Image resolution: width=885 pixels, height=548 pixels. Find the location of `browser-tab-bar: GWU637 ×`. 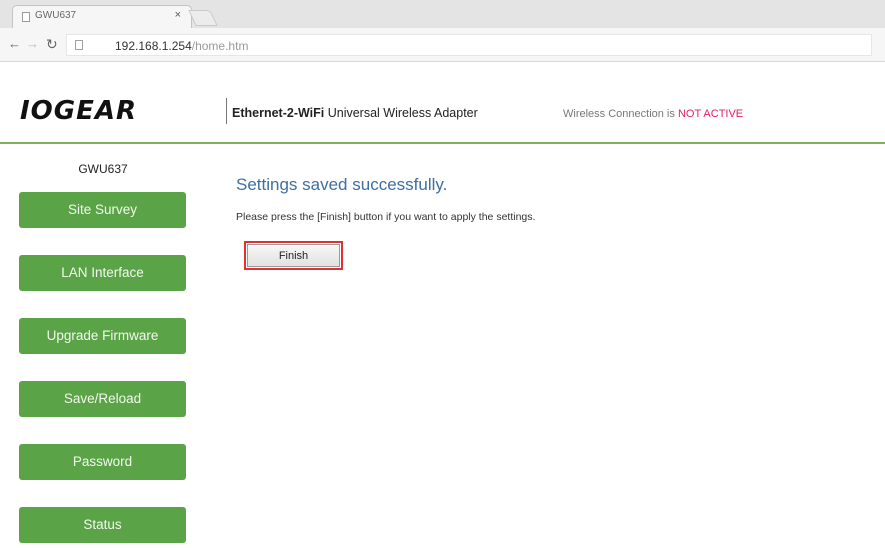

browser-tab-bar: GWU637 × is located at coordinates (442, 14).